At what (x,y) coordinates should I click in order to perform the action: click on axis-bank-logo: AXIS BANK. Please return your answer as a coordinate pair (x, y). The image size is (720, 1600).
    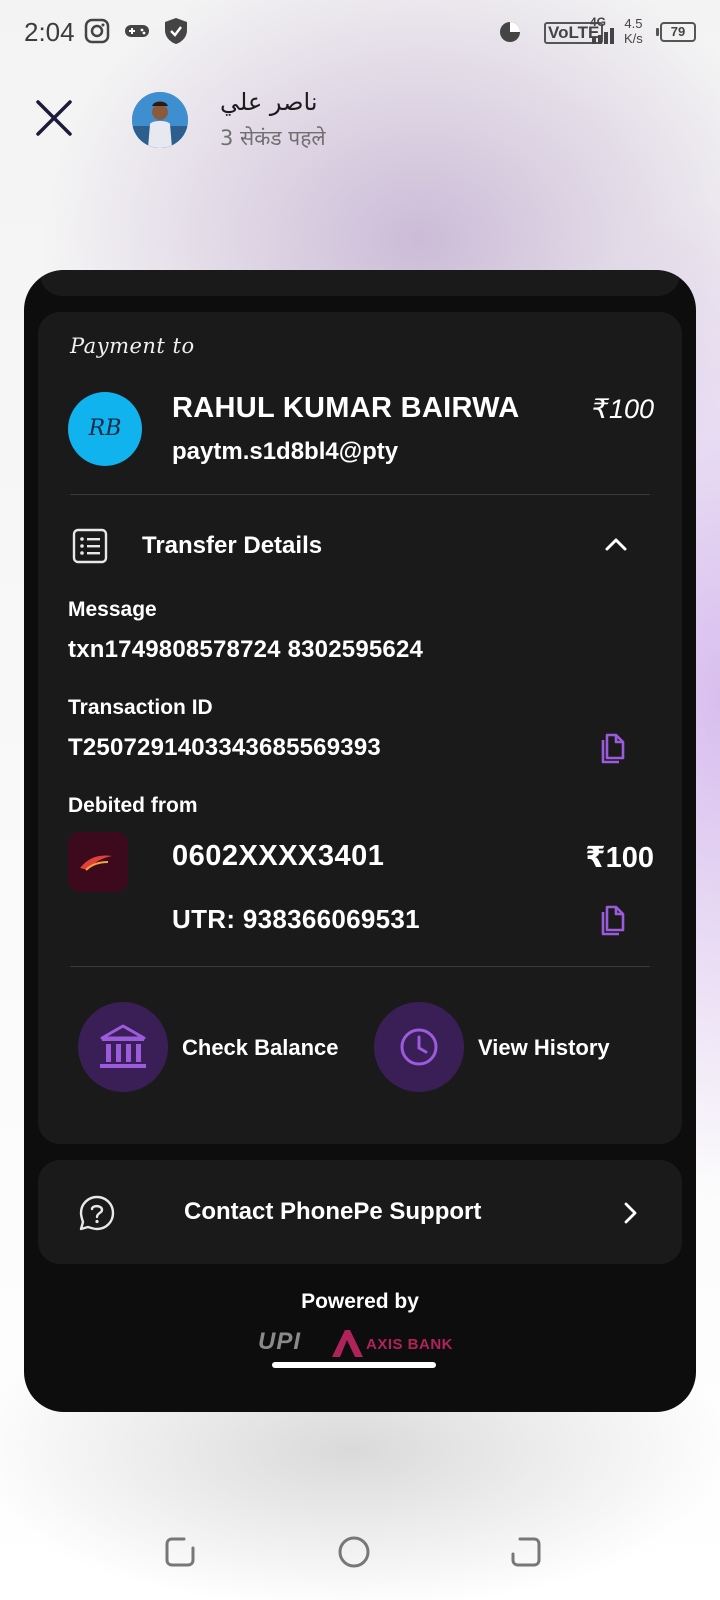
    Looking at the image, I should click on (410, 1344).